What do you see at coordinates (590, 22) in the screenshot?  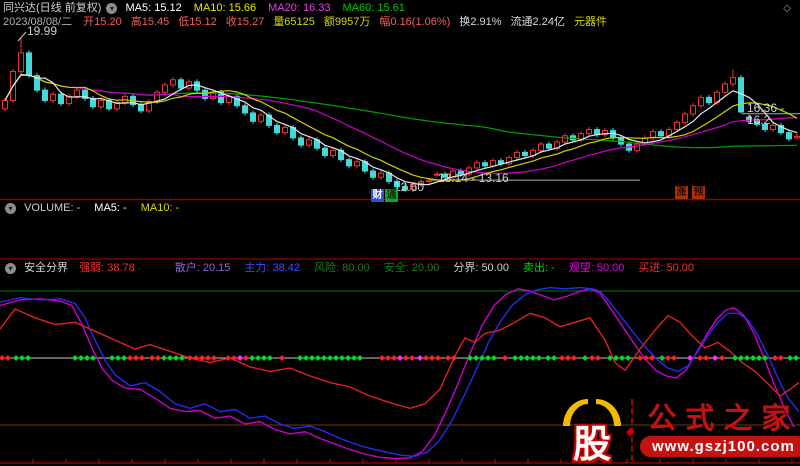 I see `quote-stat: 元器件` at bounding box center [590, 22].